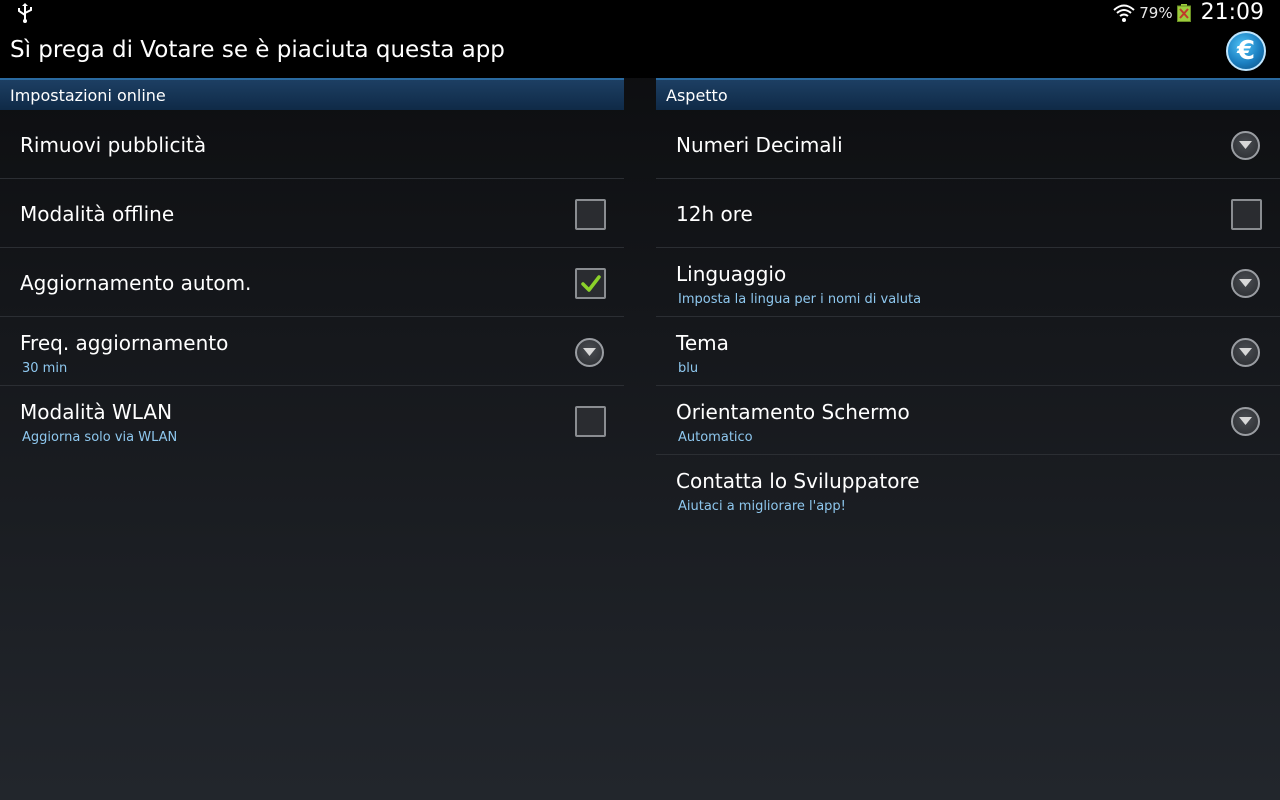 This screenshot has width=1280, height=800. What do you see at coordinates (640, 12) in the screenshot?
I see `status-bar: 79% 21:09` at bounding box center [640, 12].